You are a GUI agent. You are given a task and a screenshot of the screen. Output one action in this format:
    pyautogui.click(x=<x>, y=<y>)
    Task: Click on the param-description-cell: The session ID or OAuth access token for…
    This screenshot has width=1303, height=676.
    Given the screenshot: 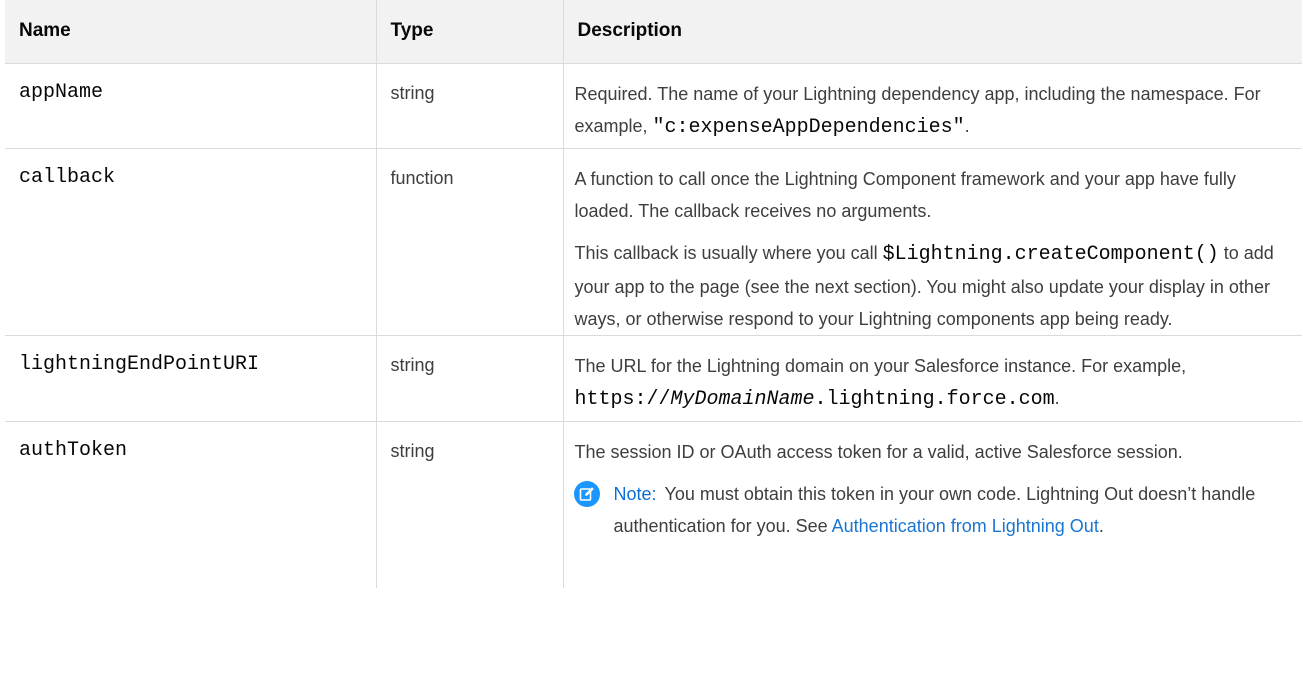 What is the action you would take?
    pyautogui.click(x=932, y=504)
    